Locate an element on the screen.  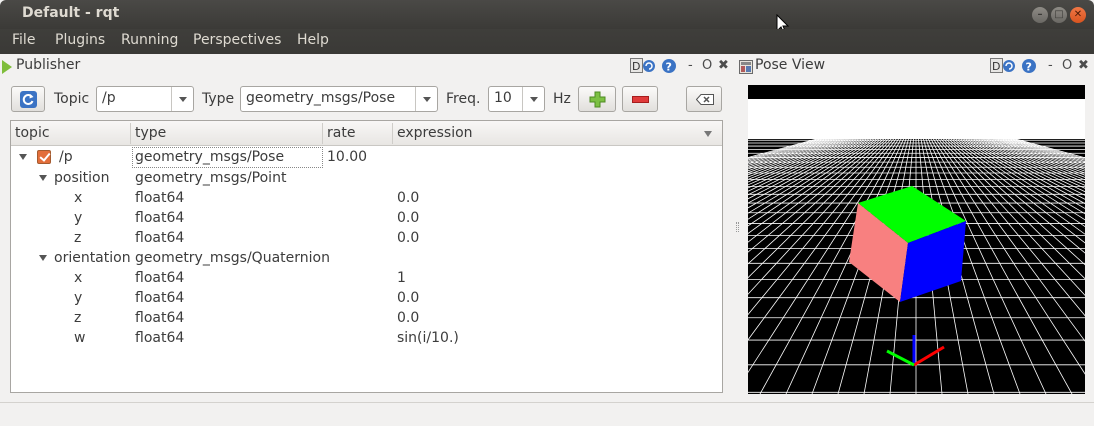
freq-label: Freq. is located at coordinates (463, 99).